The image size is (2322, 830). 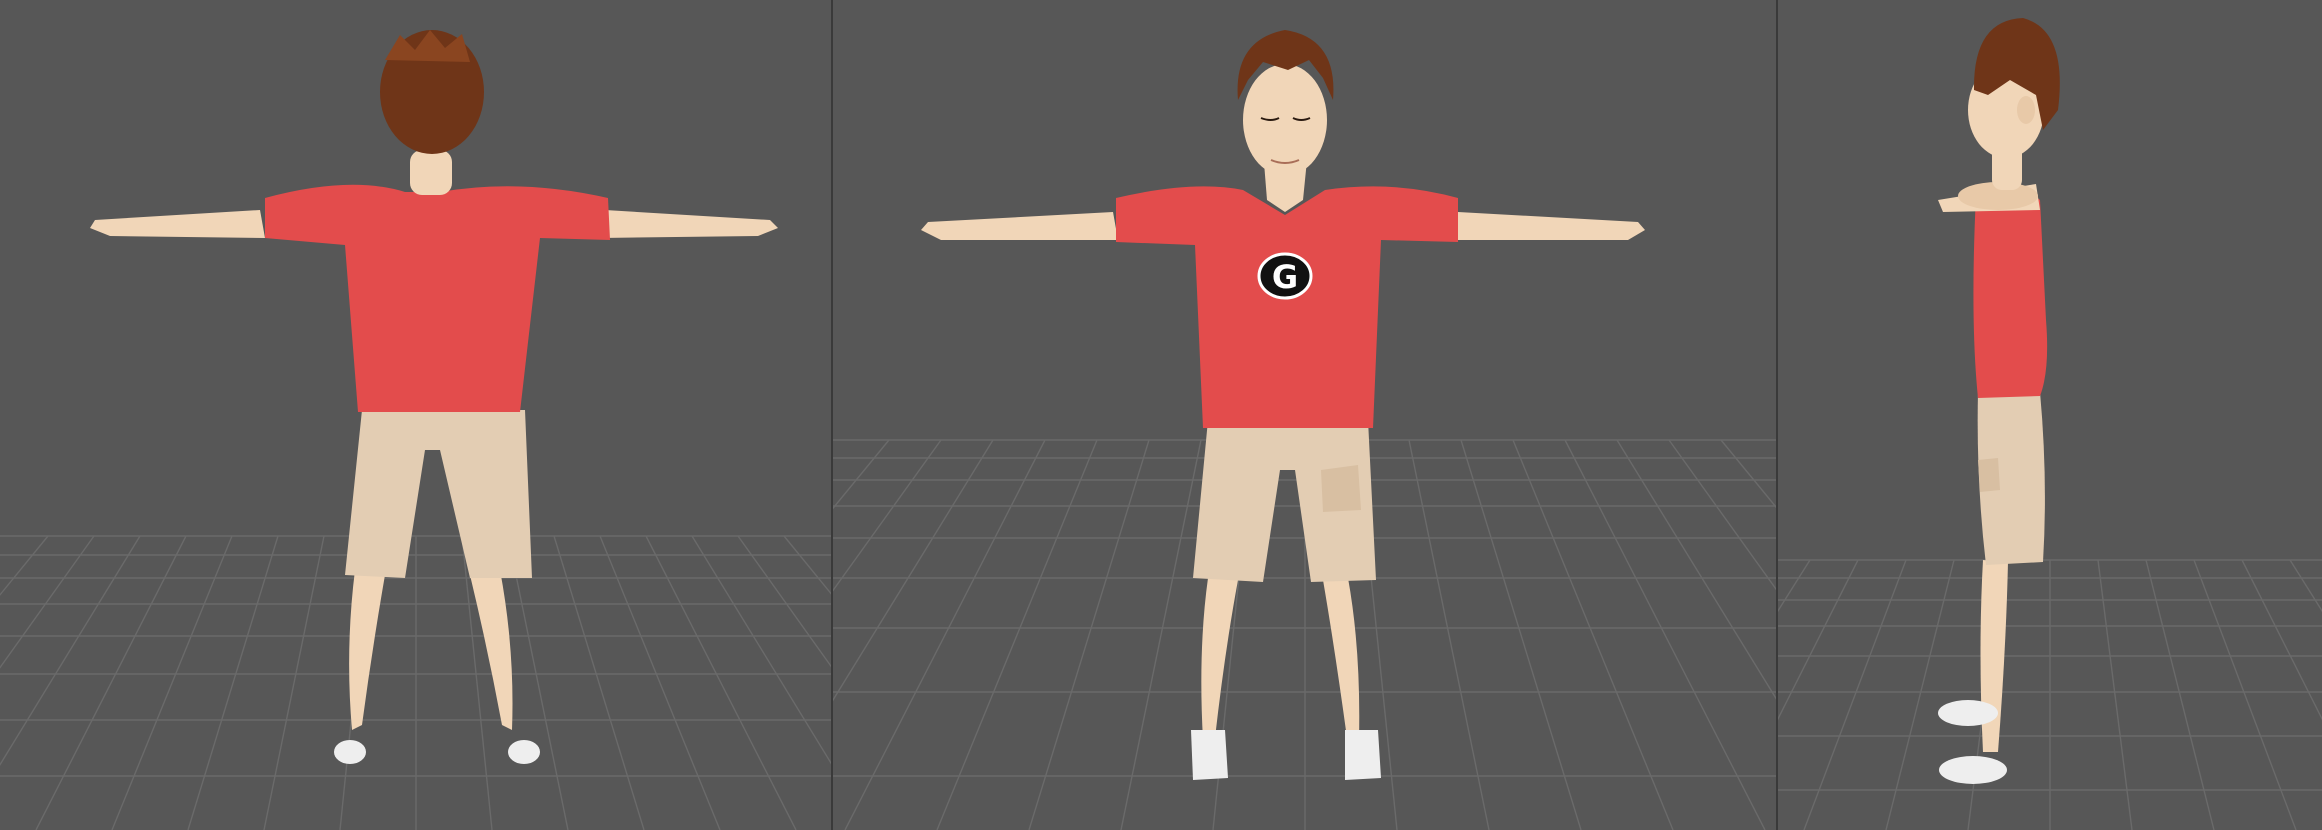 I want to click on shoe-back, so click(x=1968, y=713).